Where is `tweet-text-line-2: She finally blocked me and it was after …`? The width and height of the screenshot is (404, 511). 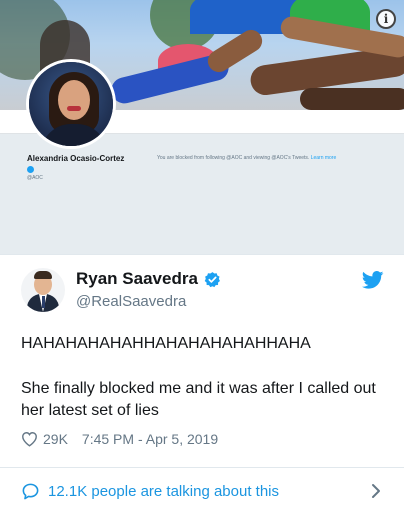 tweet-text-line-2: She finally blocked me and it was after … is located at coordinates (198, 399).